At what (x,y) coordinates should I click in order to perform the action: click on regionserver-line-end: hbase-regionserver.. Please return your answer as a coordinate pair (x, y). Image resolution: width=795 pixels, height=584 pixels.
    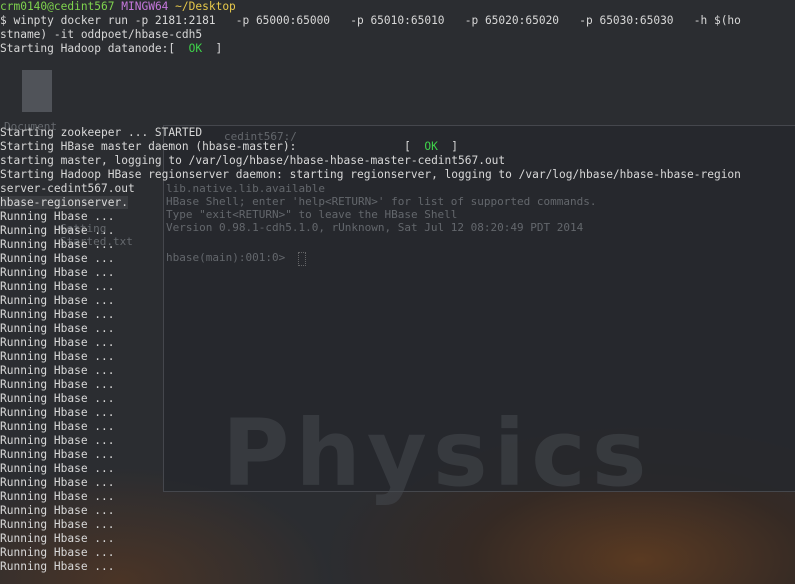
    Looking at the image, I should click on (397, 203).